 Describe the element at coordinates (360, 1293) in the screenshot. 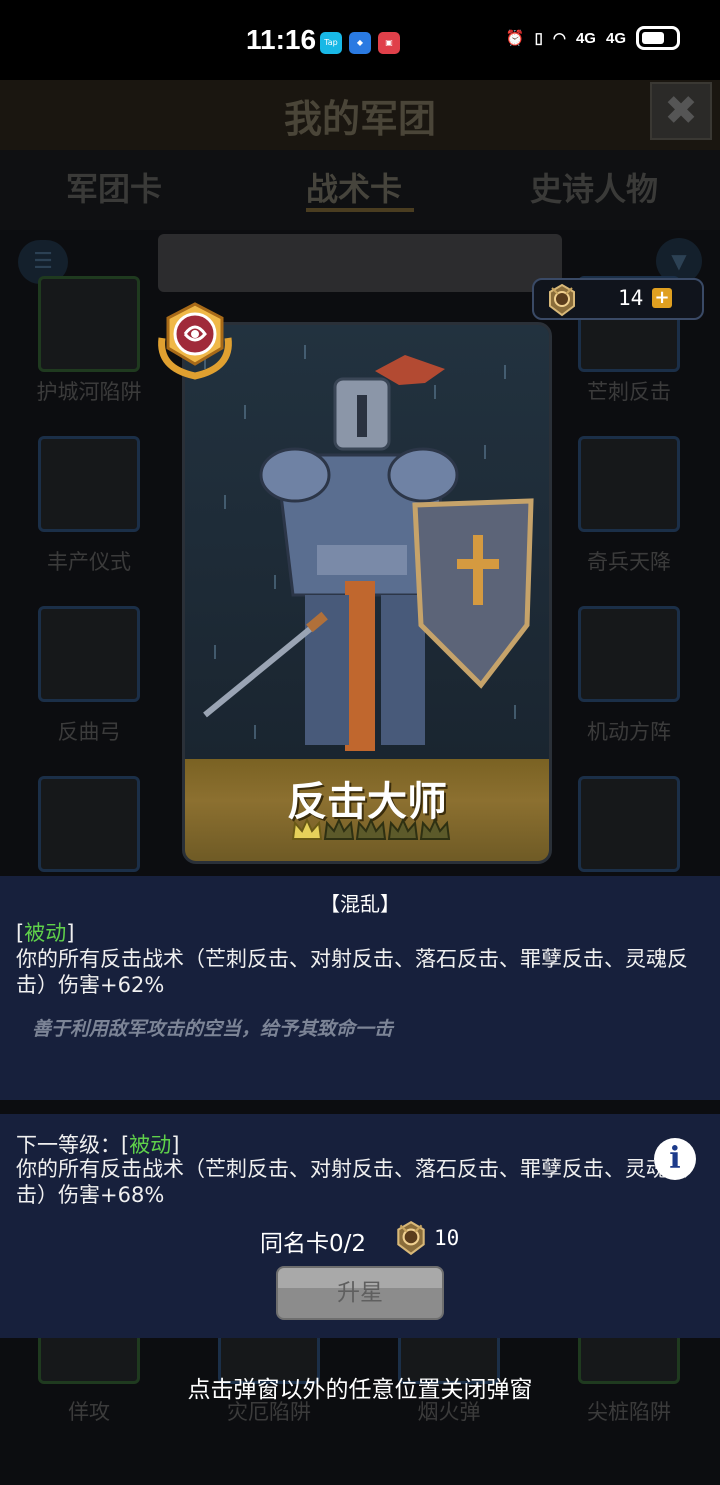

I see `upgrade-star-button: 升星` at that location.